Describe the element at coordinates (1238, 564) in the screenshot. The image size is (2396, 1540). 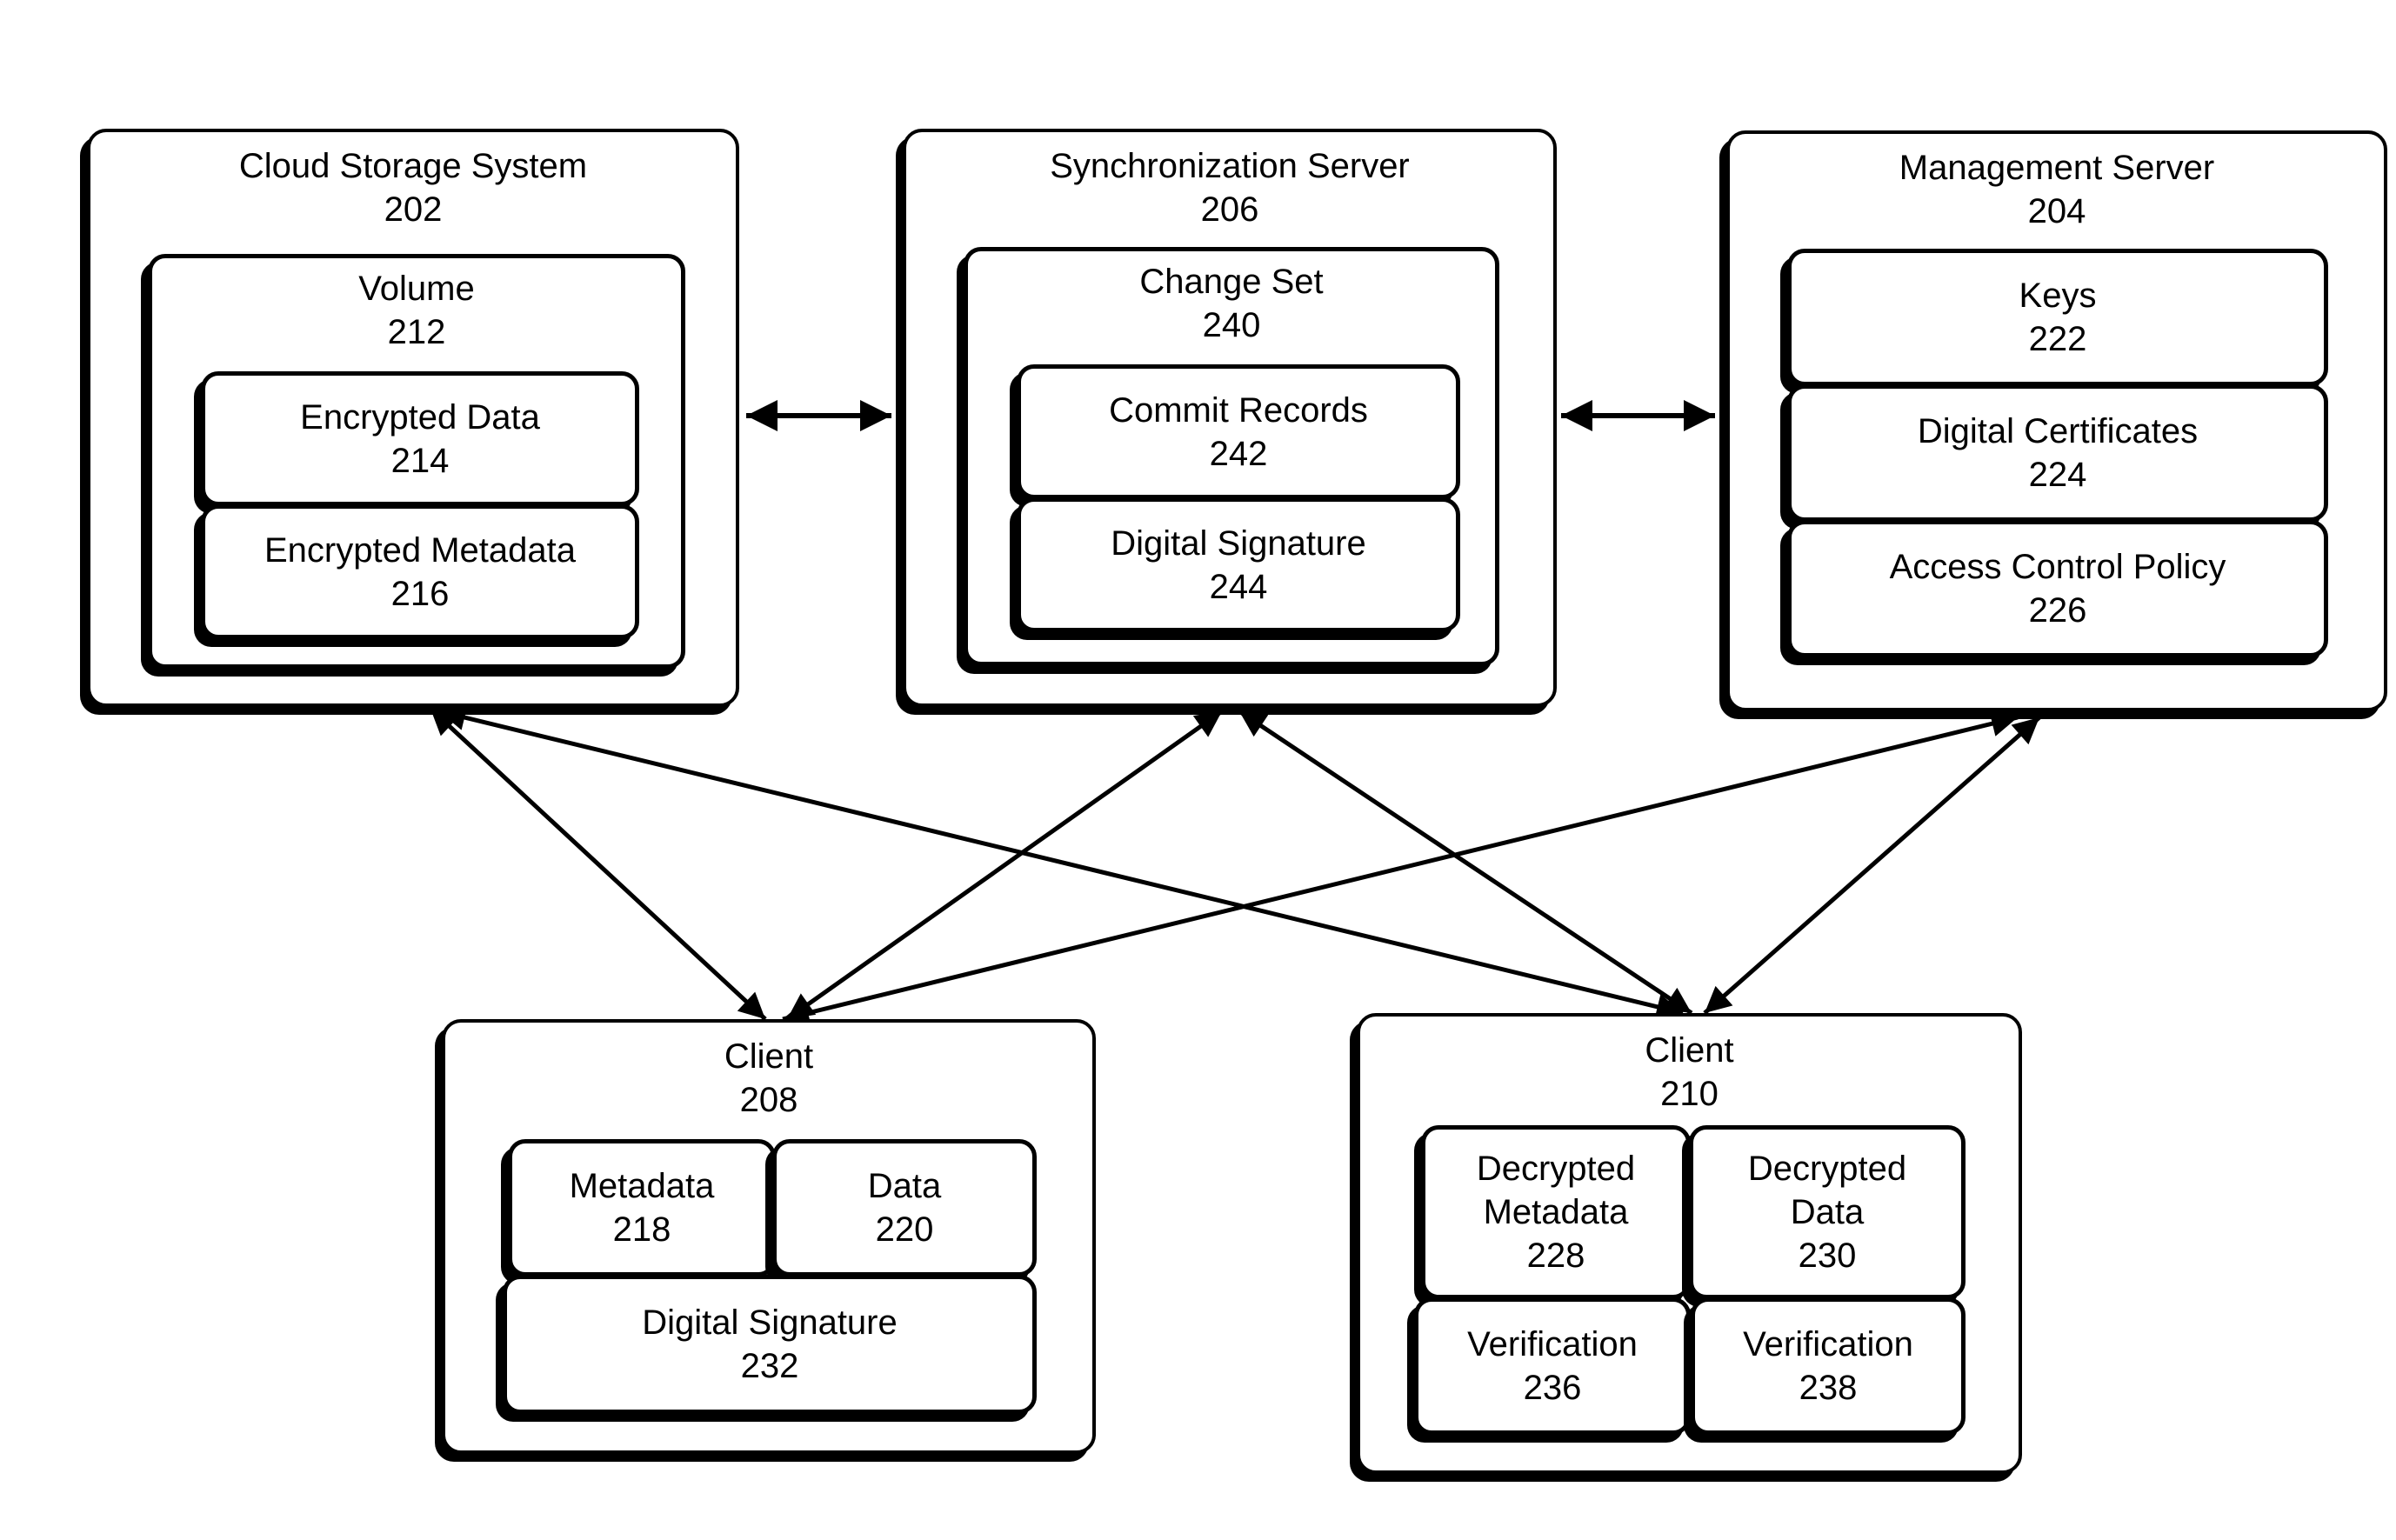
I see `digital-signature-244: Digital Signature 244` at that location.